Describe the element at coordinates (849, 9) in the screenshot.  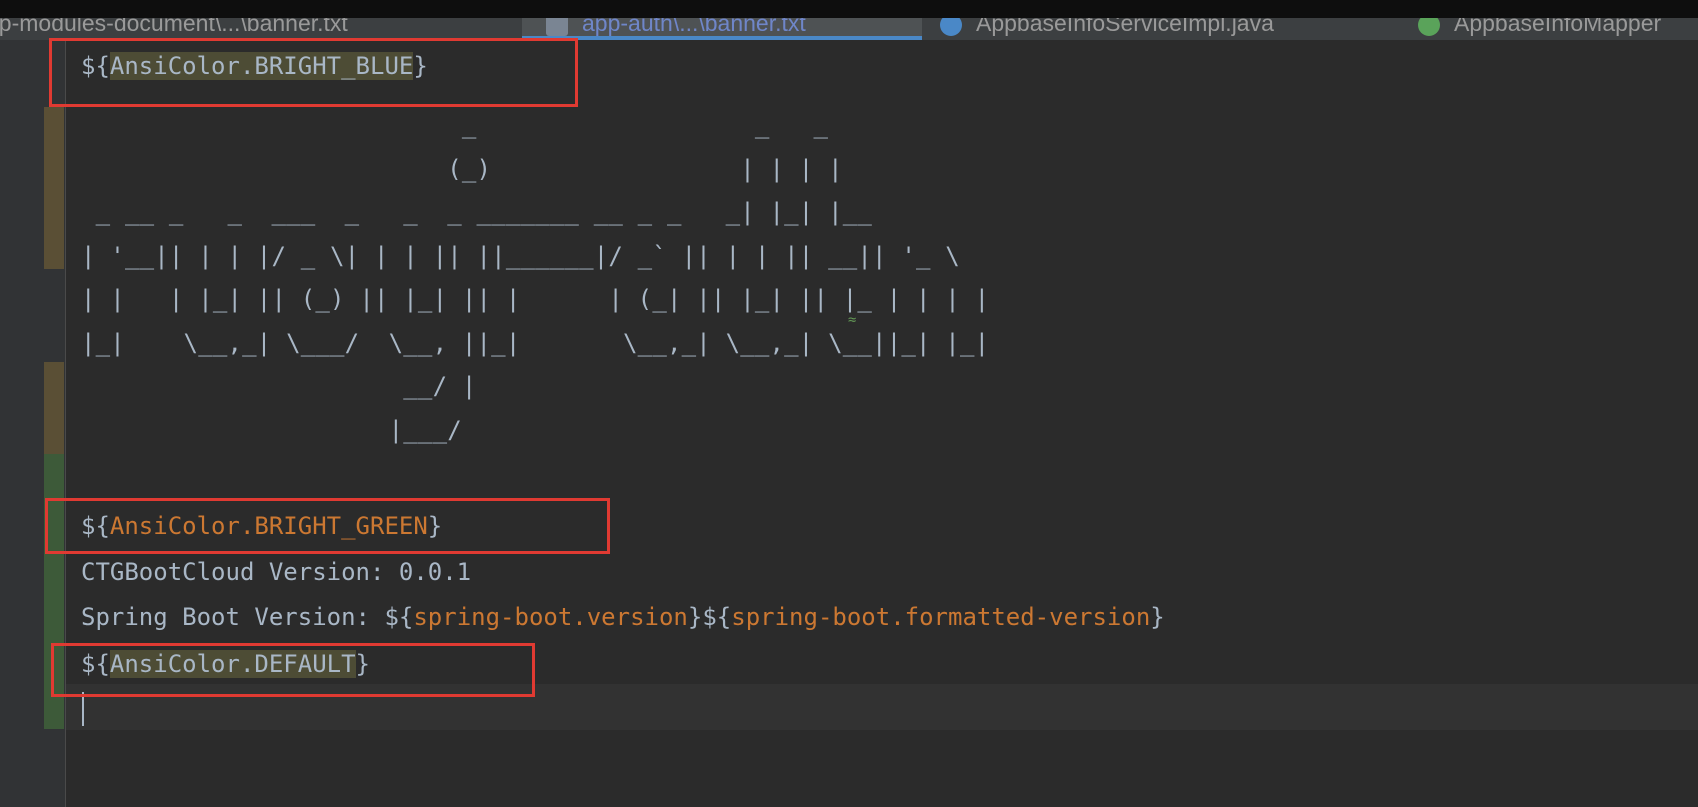
I see `window-top-strip` at that location.